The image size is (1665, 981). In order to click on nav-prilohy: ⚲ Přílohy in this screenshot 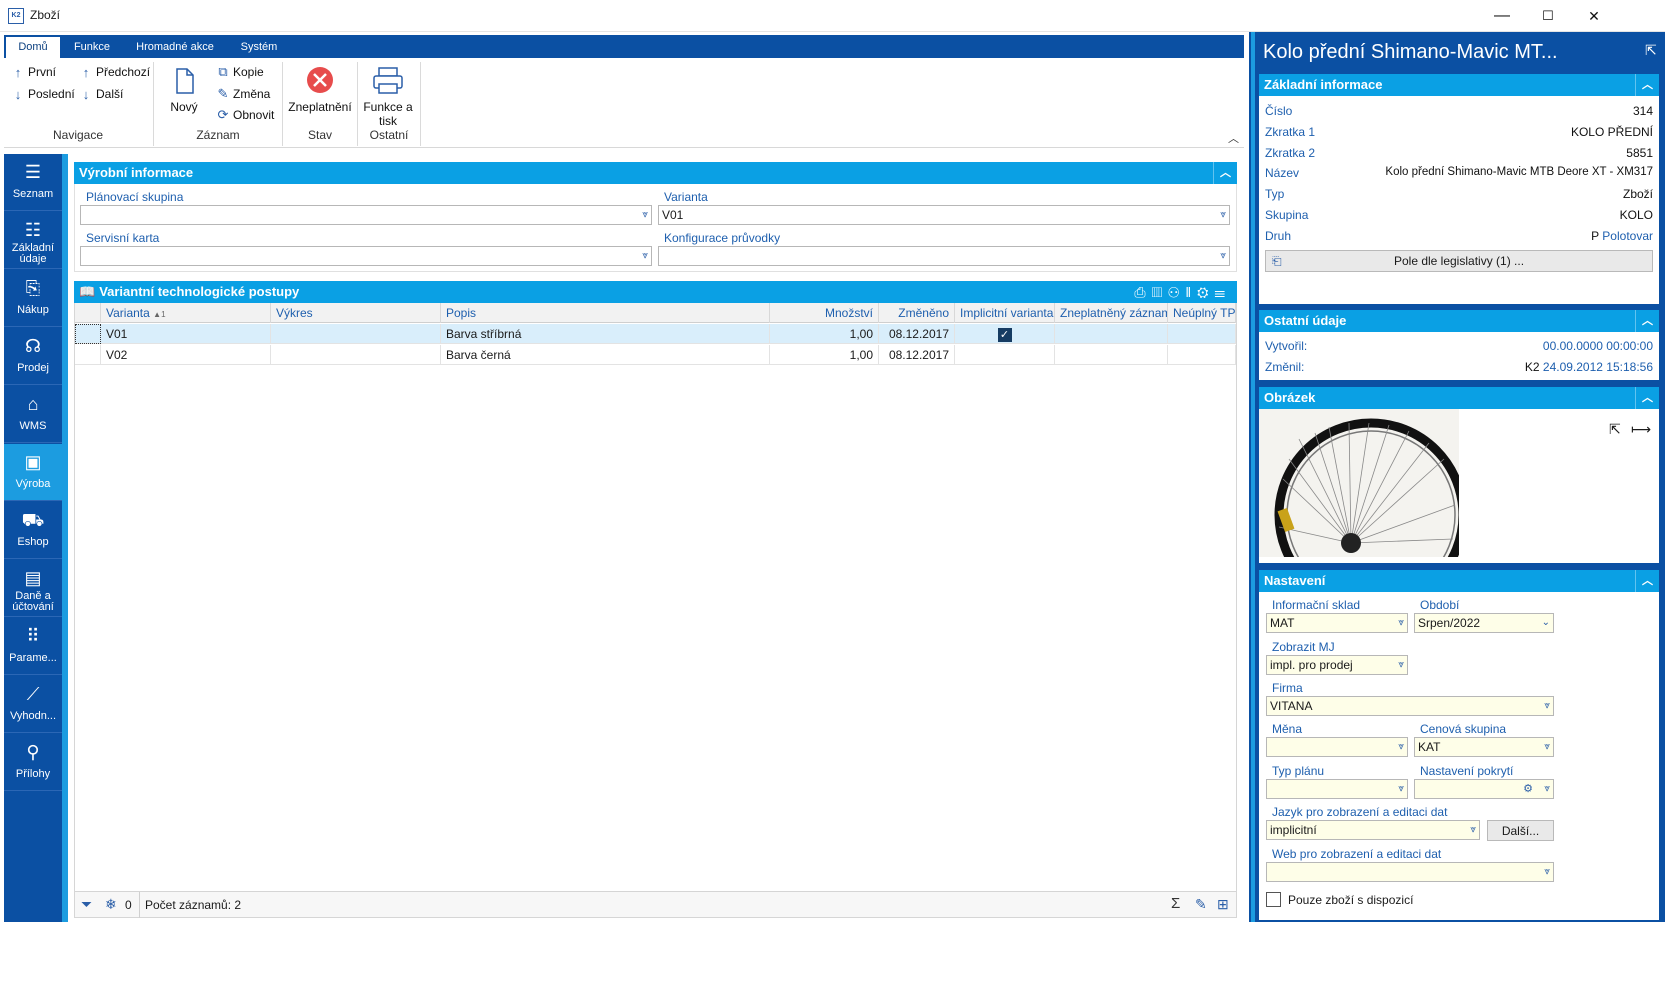, I will do `click(33, 762)`.